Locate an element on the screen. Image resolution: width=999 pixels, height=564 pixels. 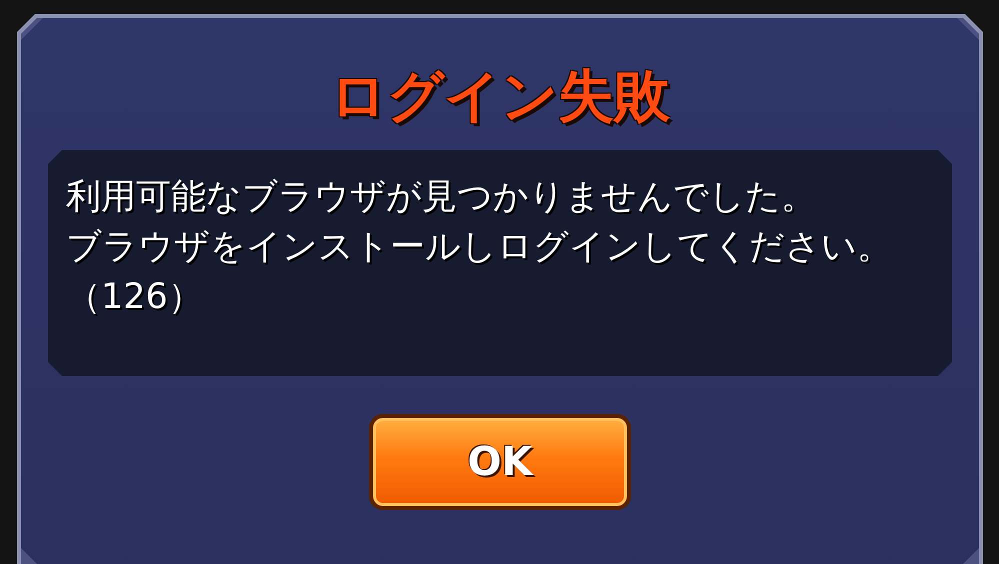
message-line: 利用可能なブラウザが見つかりませんでした。 is located at coordinates (441, 197).